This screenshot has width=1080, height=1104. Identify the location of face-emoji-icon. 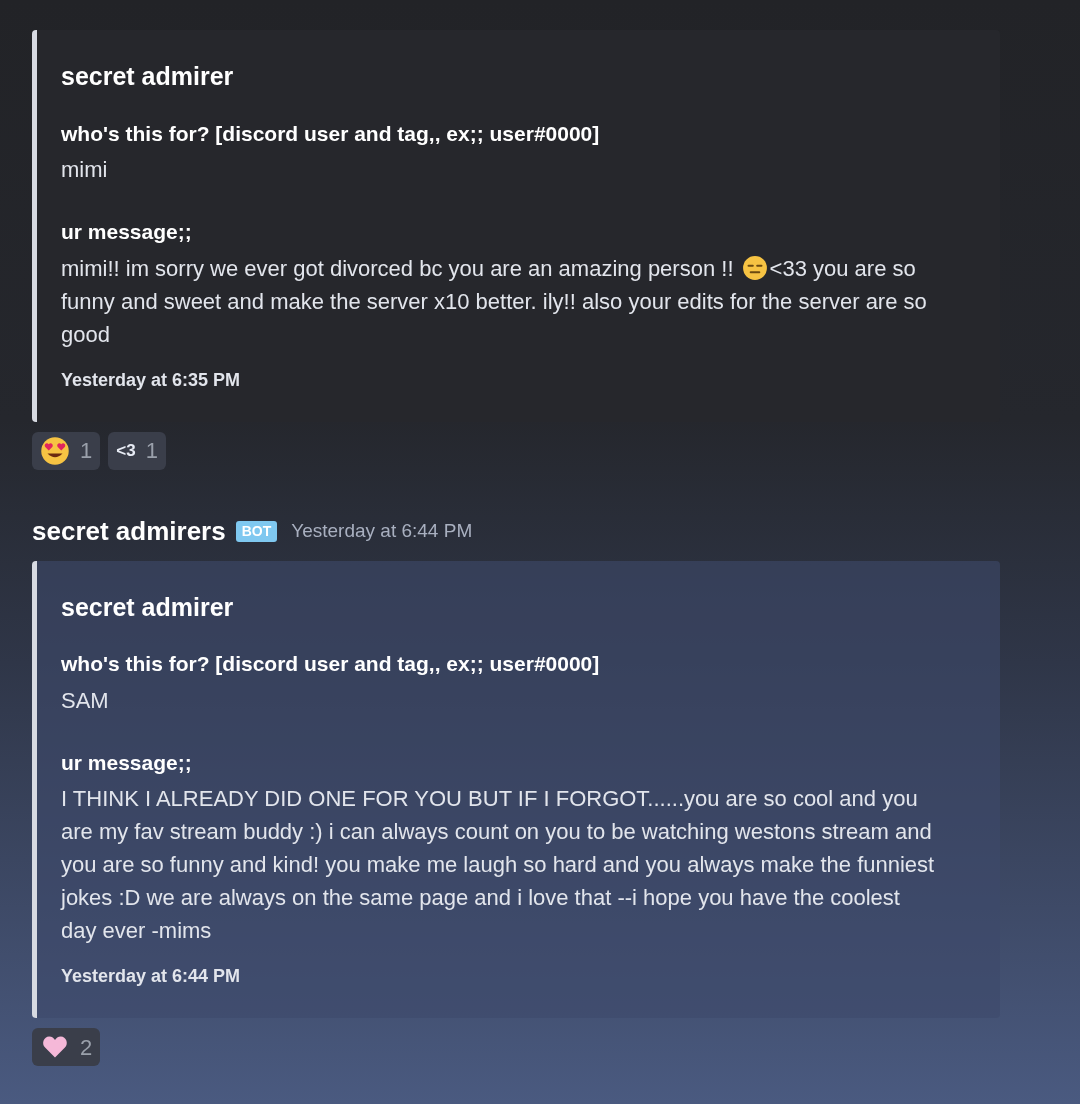
(754, 267).